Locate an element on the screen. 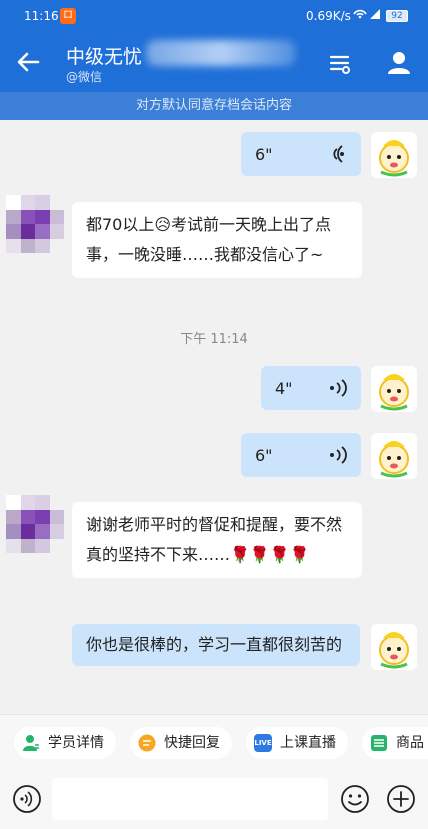  products-button: 商品 is located at coordinates (395, 743).